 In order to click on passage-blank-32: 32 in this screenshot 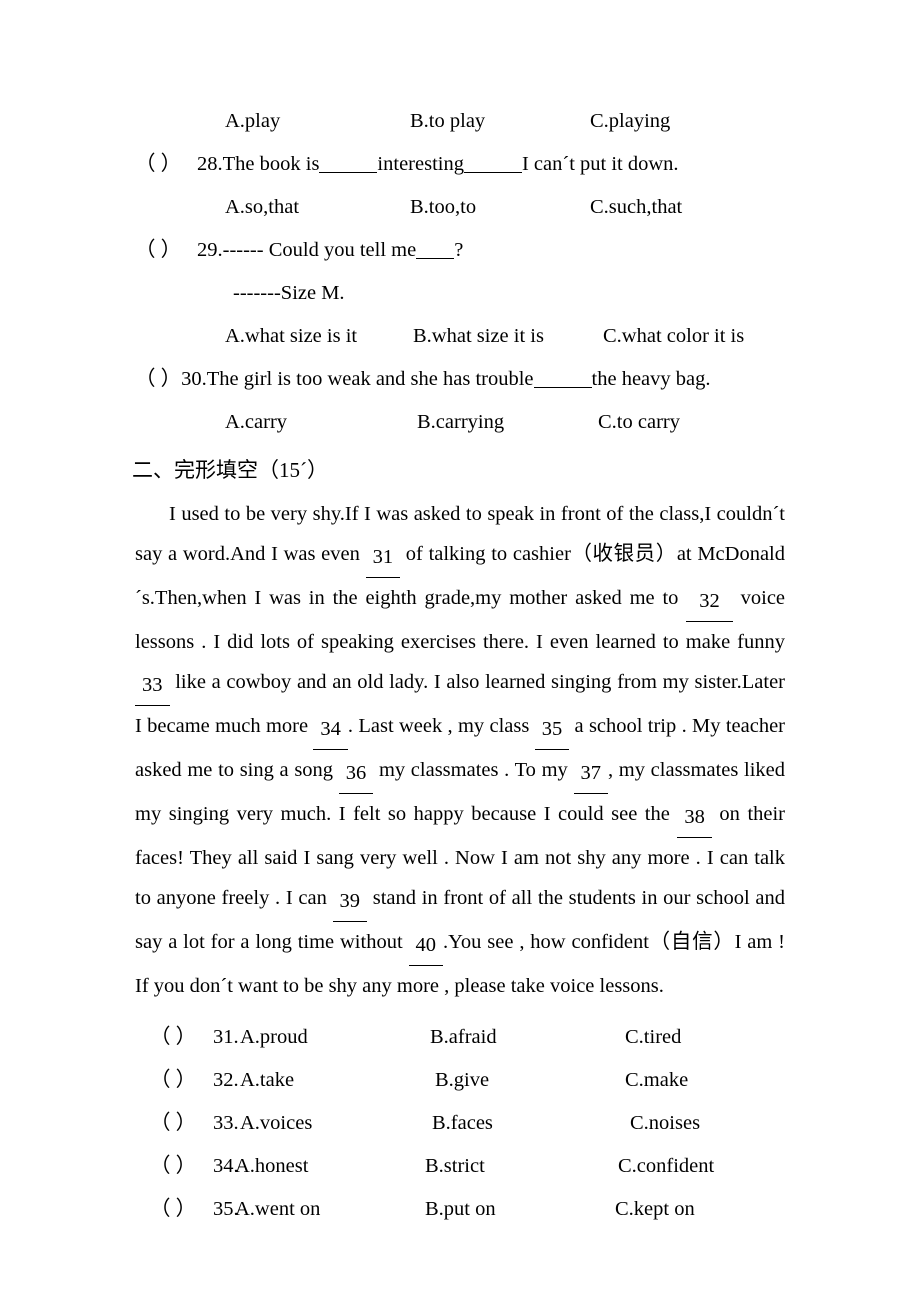, I will do `click(709, 601)`.